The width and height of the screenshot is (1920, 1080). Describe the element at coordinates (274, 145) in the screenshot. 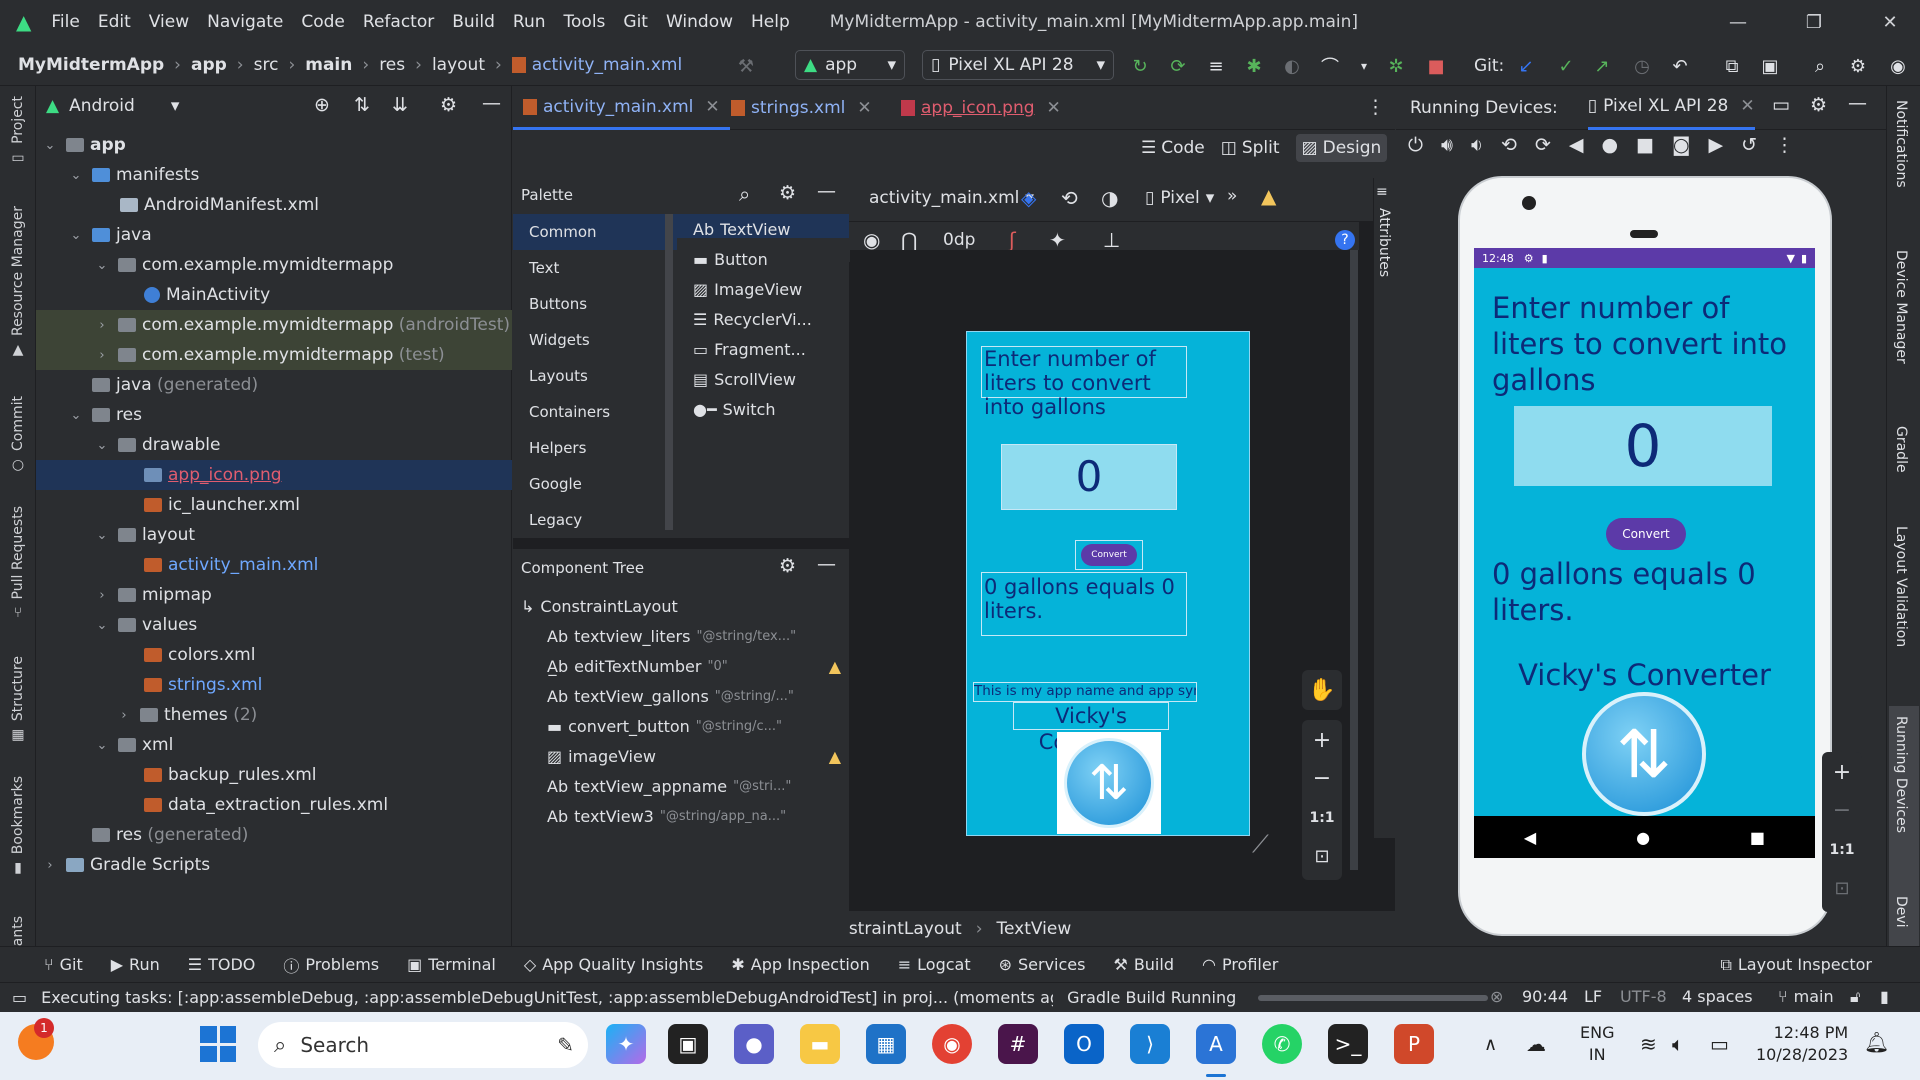

I see `tree-item-app: ⌄ app` at that location.